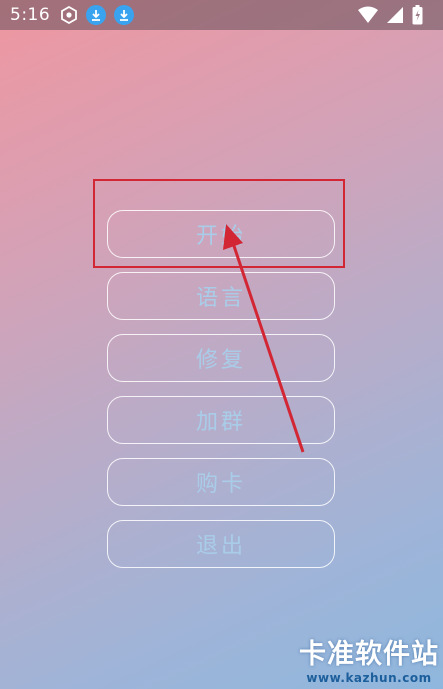 The height and width of the screenshot is (689, 443). I want to click on watermark-url: www.kazhun.com, so click(369, 678).